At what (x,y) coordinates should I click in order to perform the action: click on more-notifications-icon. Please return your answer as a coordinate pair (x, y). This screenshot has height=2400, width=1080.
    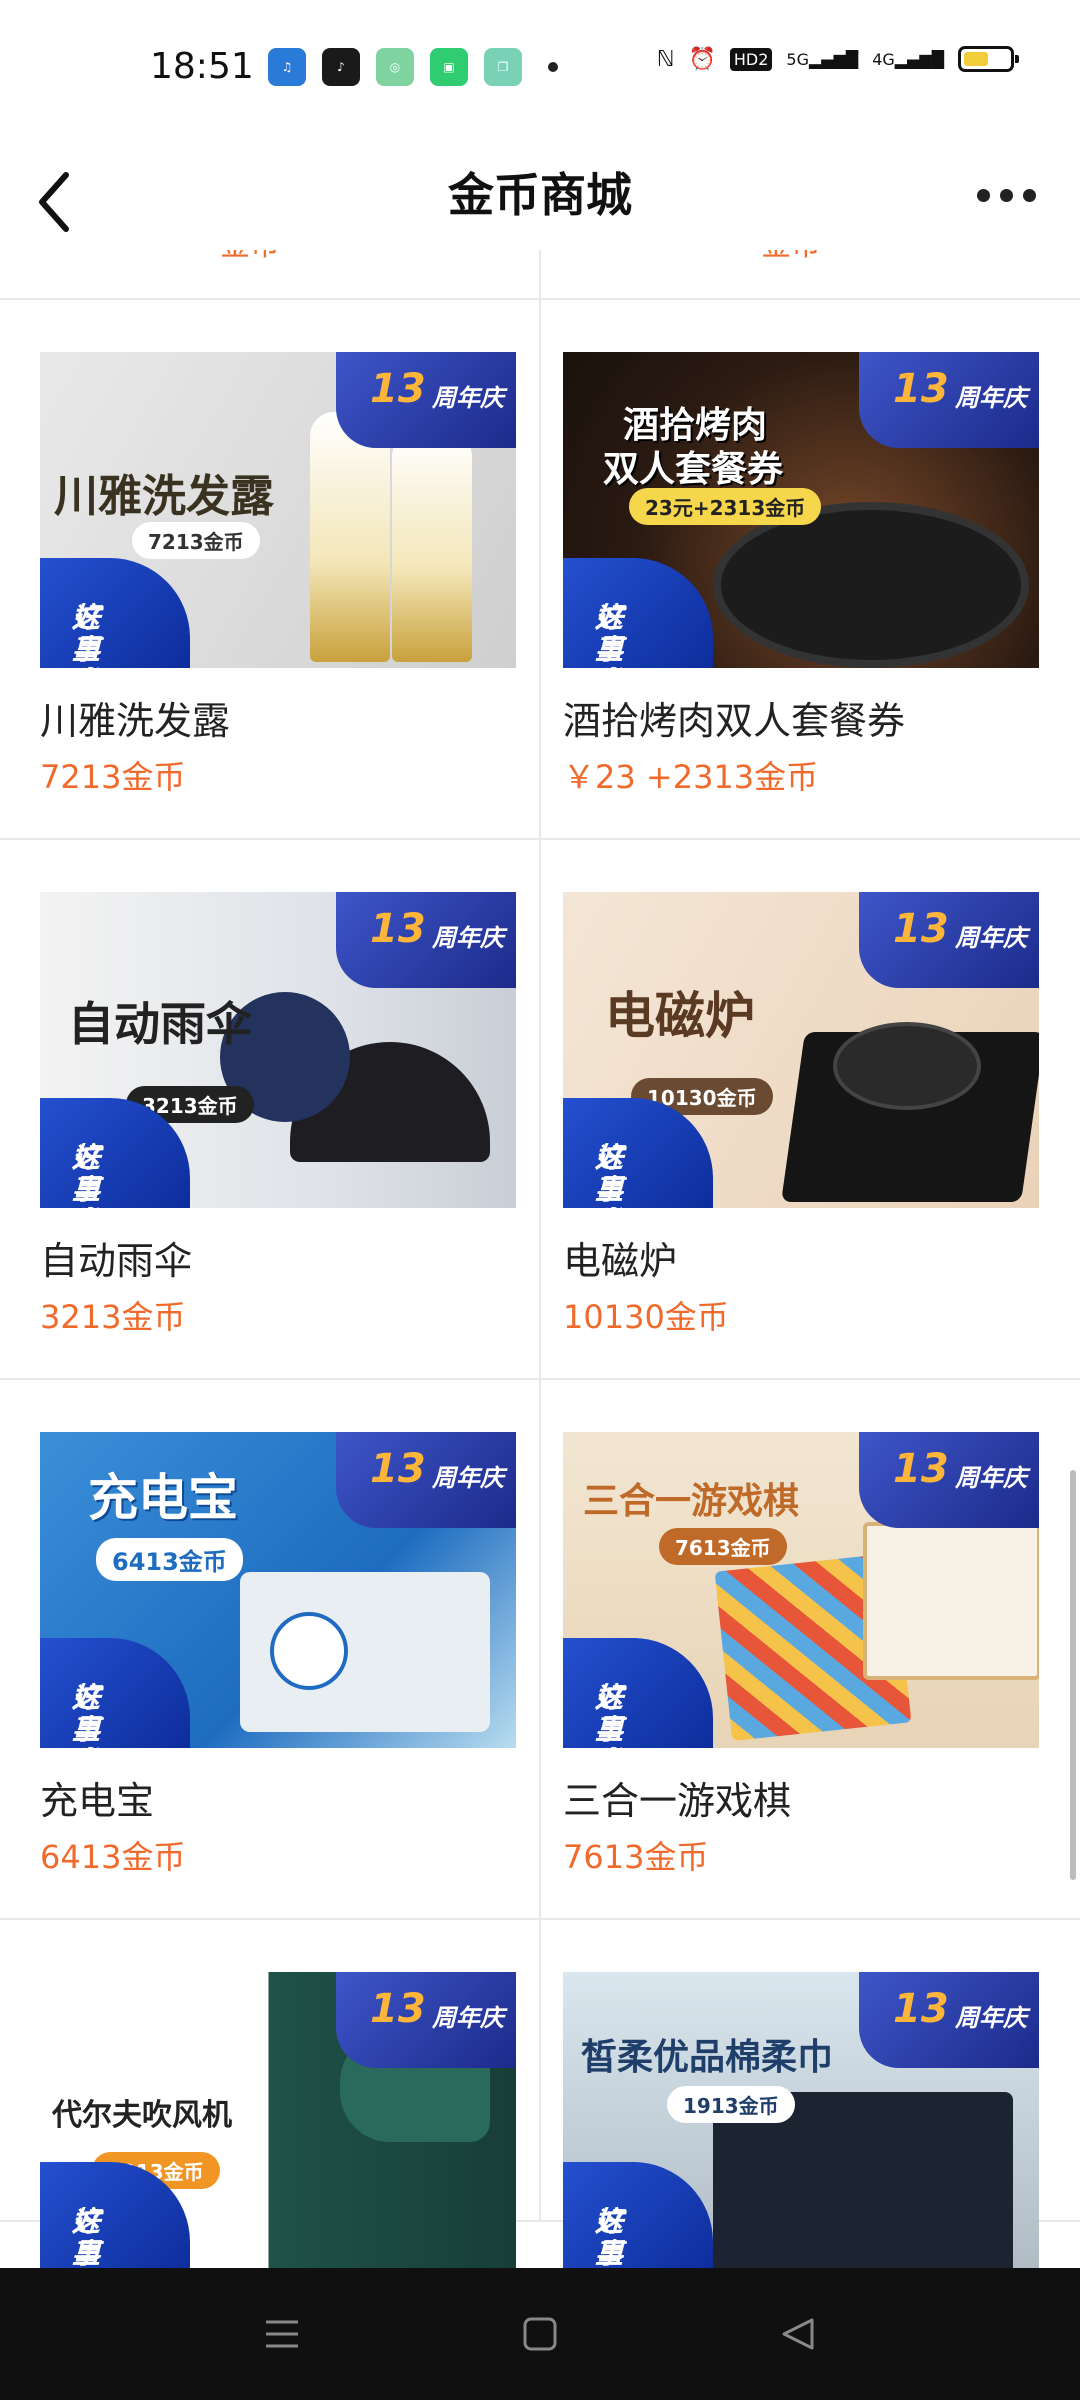
    Looking at the image, I should click on (553, 67).